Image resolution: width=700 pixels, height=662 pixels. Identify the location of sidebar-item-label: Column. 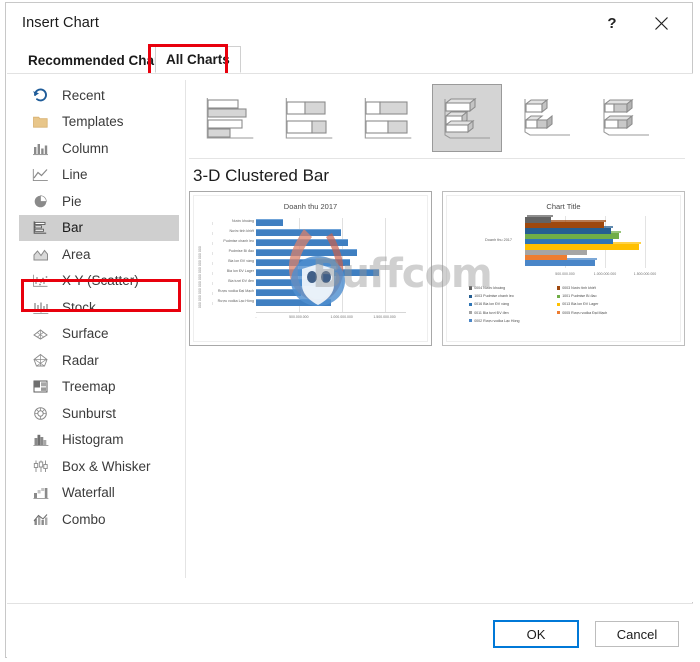
(85, 148).